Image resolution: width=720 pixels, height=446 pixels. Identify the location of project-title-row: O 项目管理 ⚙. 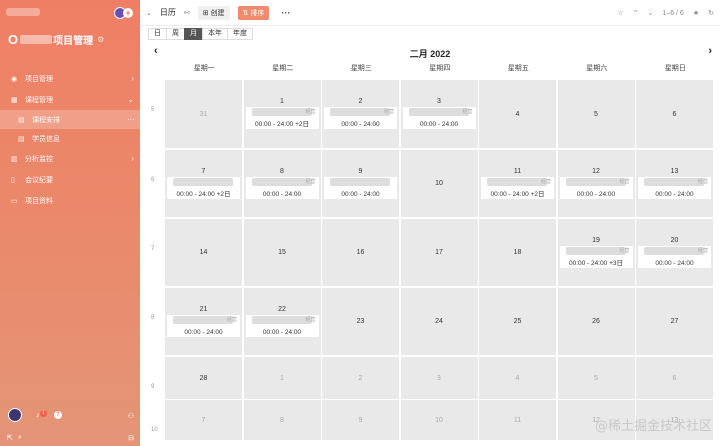
(70, 39).